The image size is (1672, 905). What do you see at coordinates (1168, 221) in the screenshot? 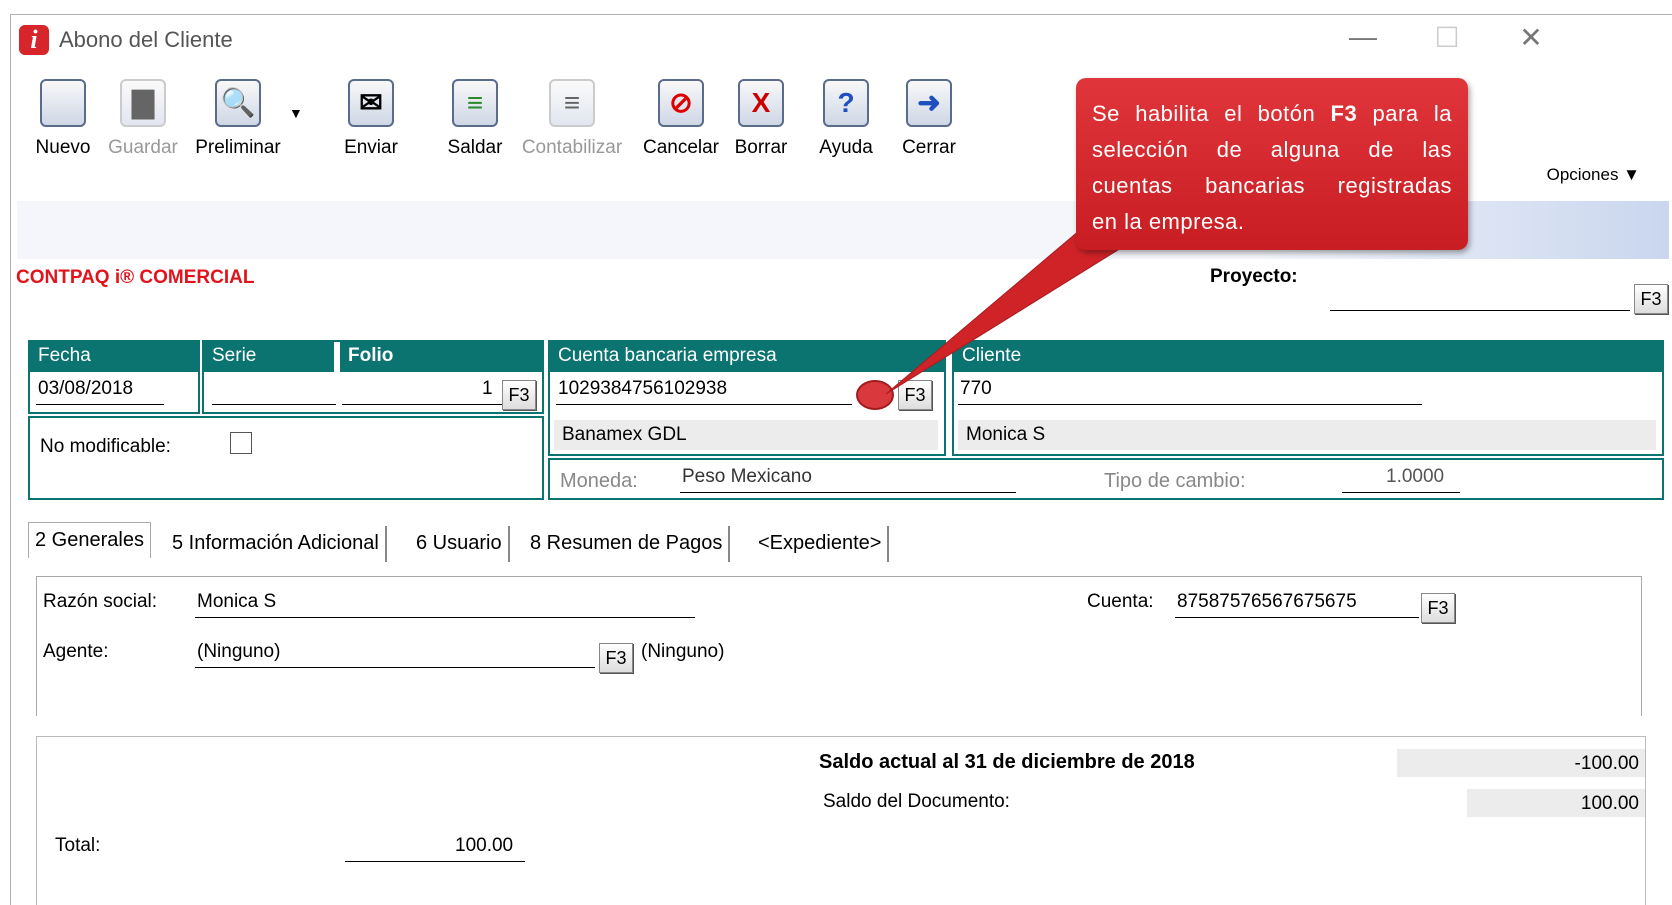
I see `callout-line-4: en la empresa.` at bounding box center [1168, 221].